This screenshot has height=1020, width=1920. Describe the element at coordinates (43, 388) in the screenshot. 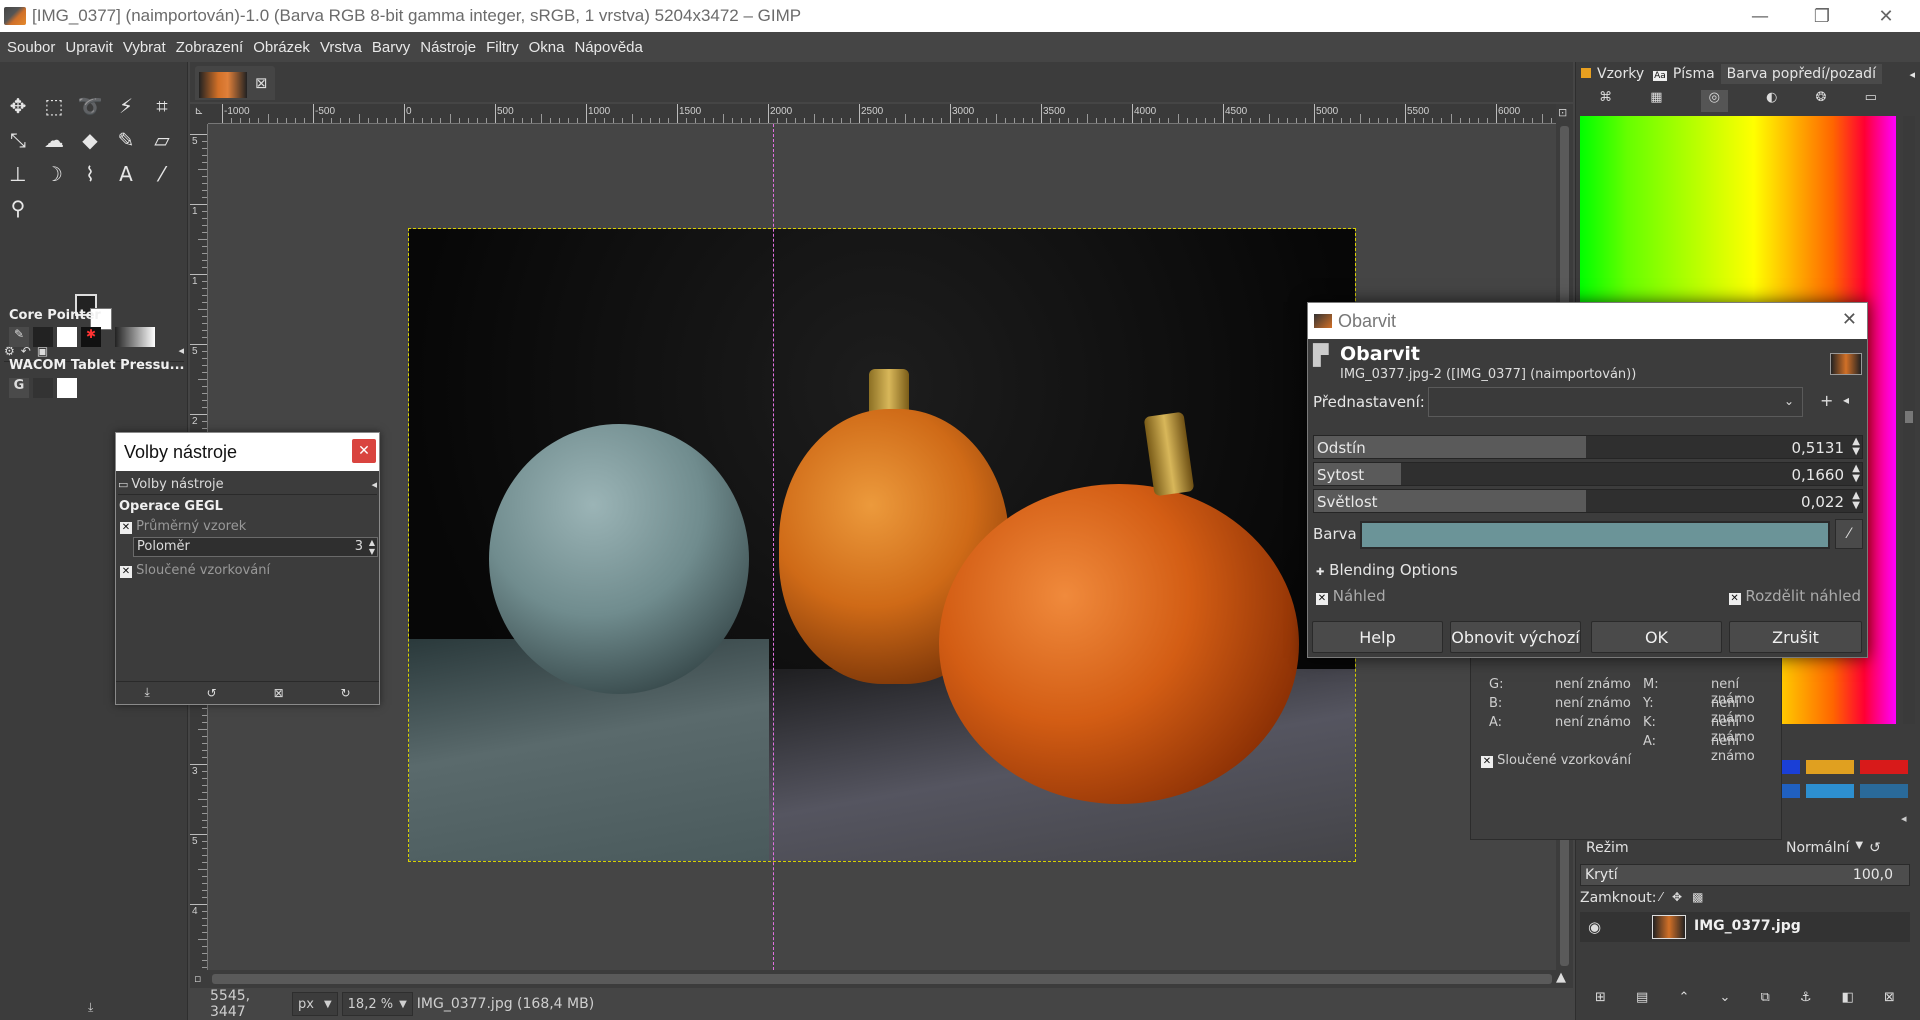

I see `wacom-fg-chip` at that location.